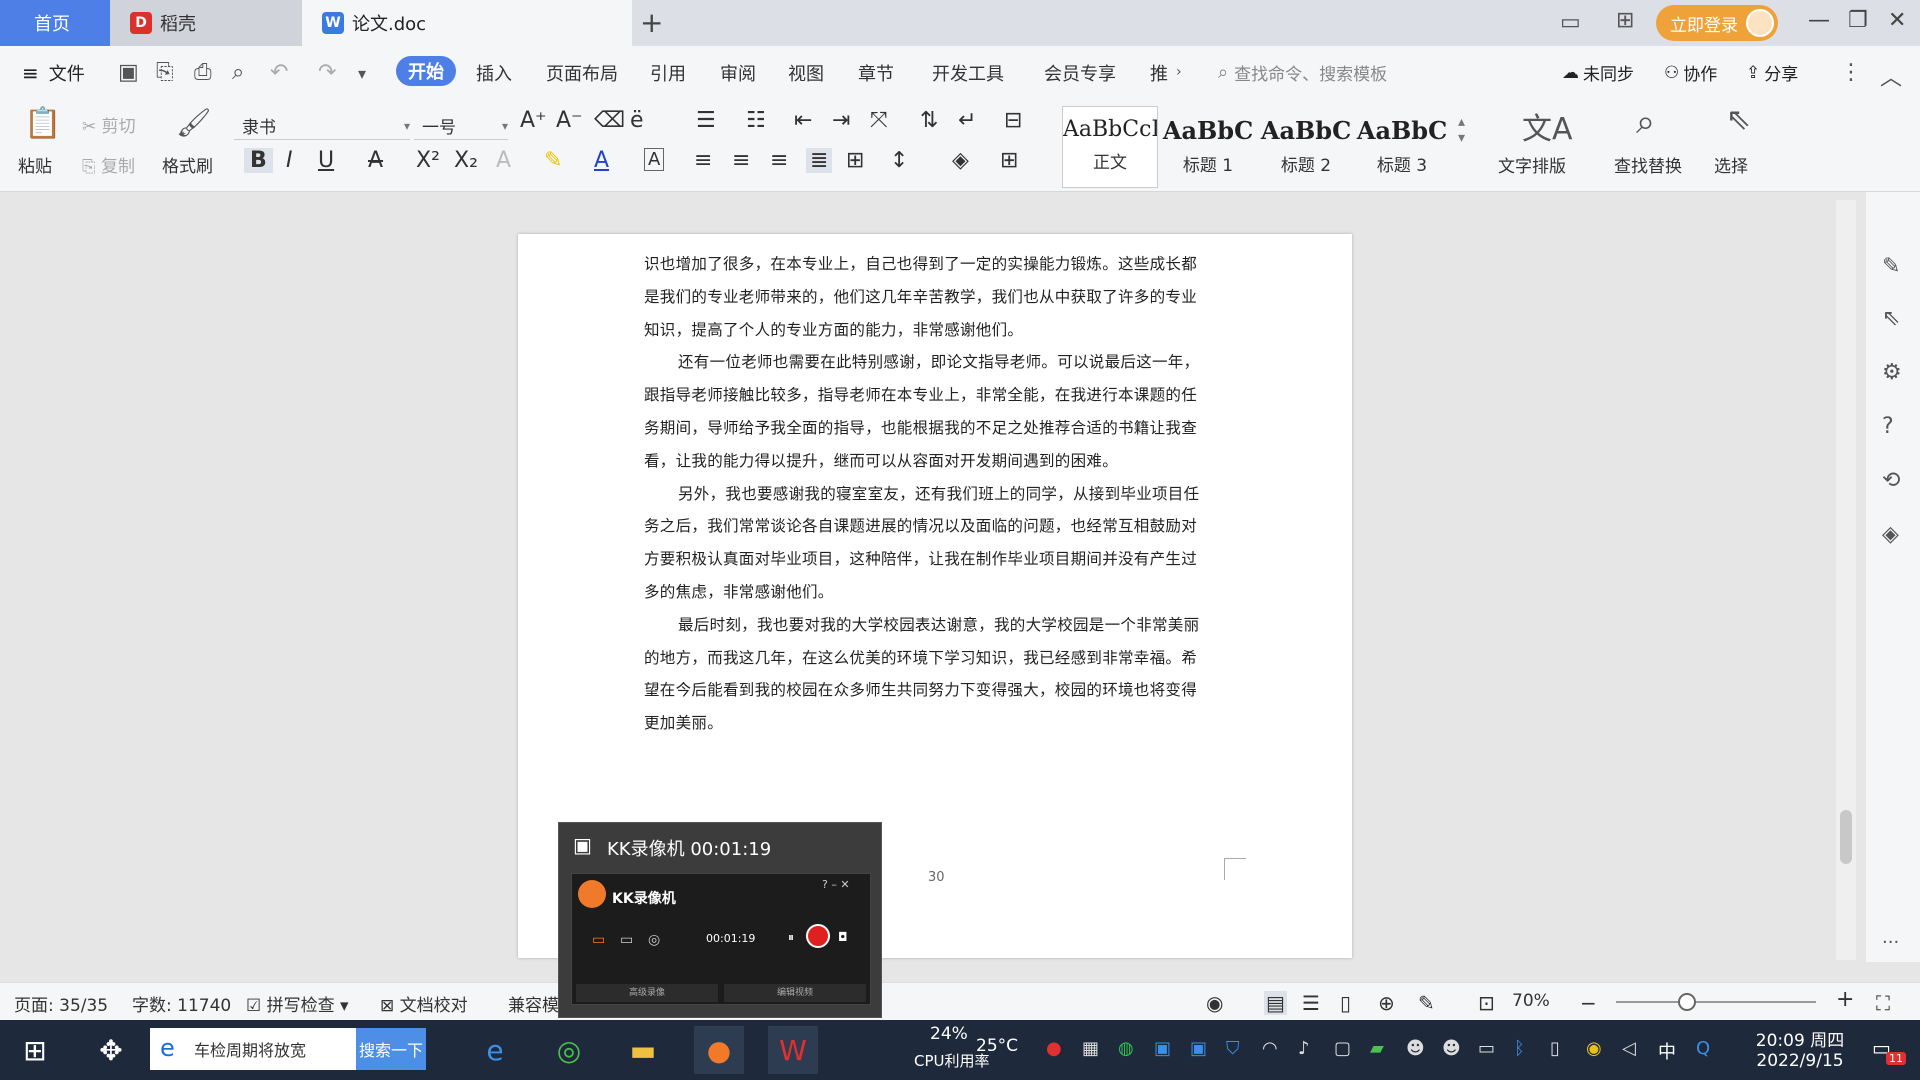  What do you see at coordinates (1162, 1048) in the screenshot?
I see `tray-blue-icon: ▣` at bounding box center [1162, 1048].